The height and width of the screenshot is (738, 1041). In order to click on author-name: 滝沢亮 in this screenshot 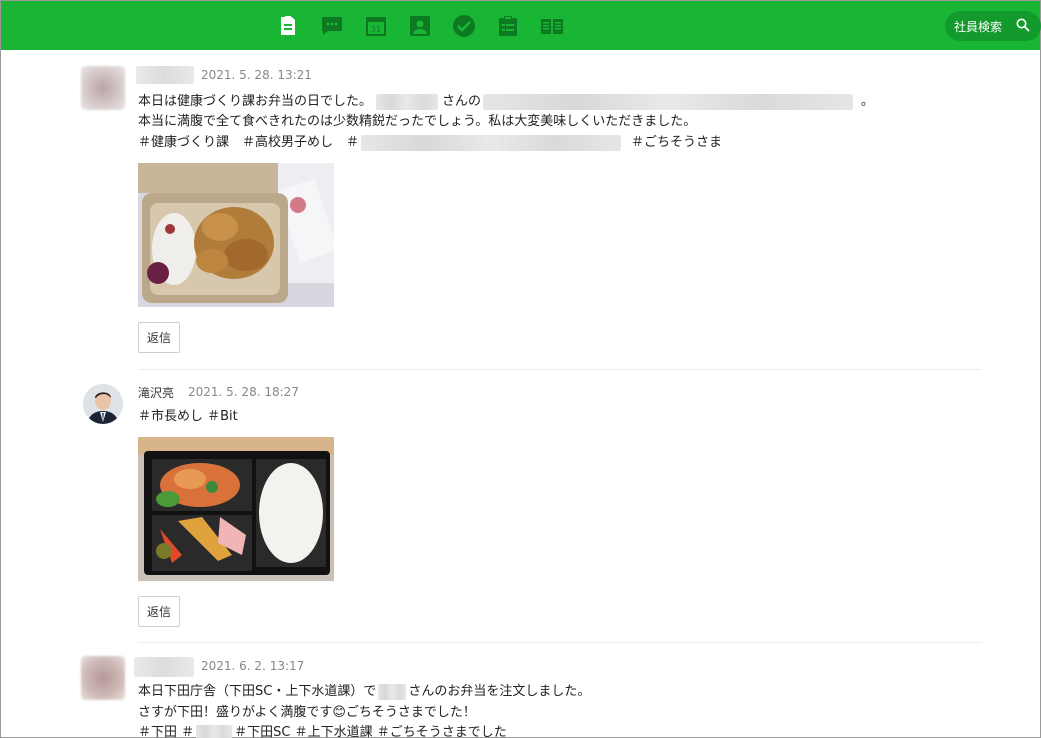, I will do `click(156, 392)`.